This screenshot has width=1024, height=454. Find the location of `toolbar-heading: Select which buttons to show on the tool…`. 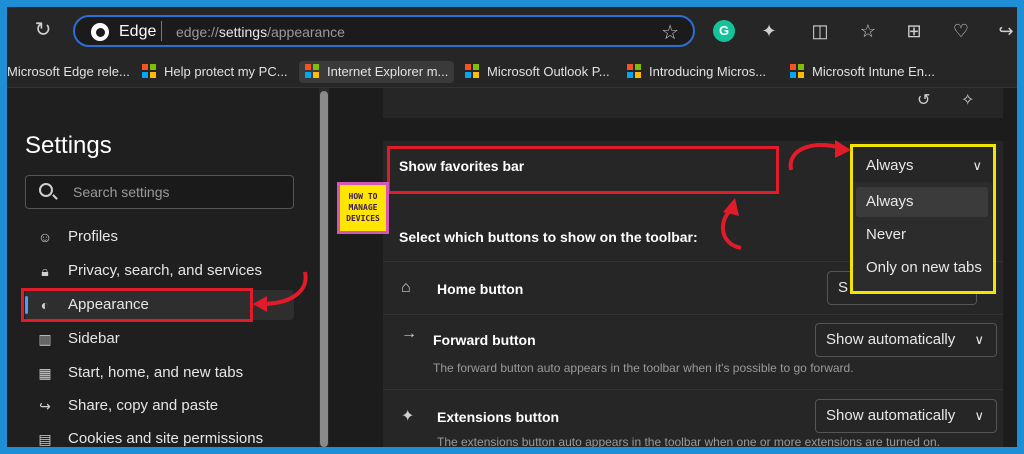

toolbar-heading: Select which buttons to show on the tool… is located at coordinates (548, 237).